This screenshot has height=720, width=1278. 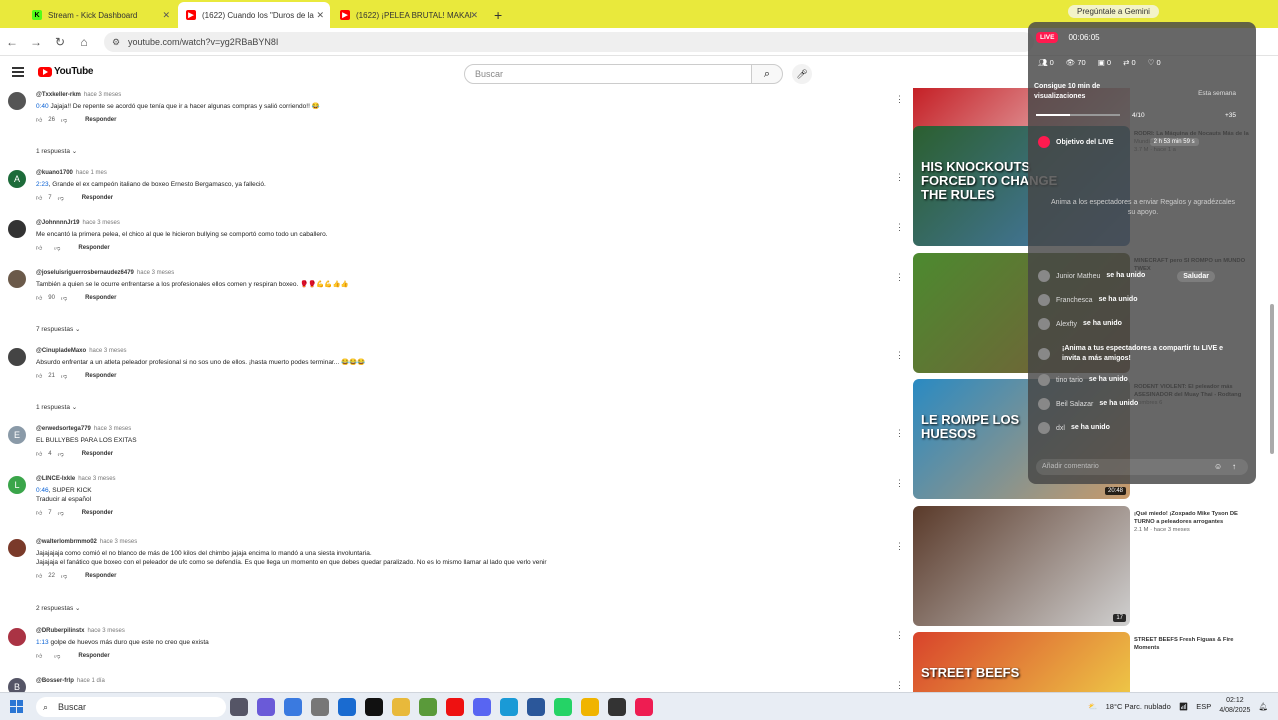 What do you see at coordinates (802, 74) in the screenshot?
I see `voice-search-button: 🎤︎` at bounding box center [802, 74].